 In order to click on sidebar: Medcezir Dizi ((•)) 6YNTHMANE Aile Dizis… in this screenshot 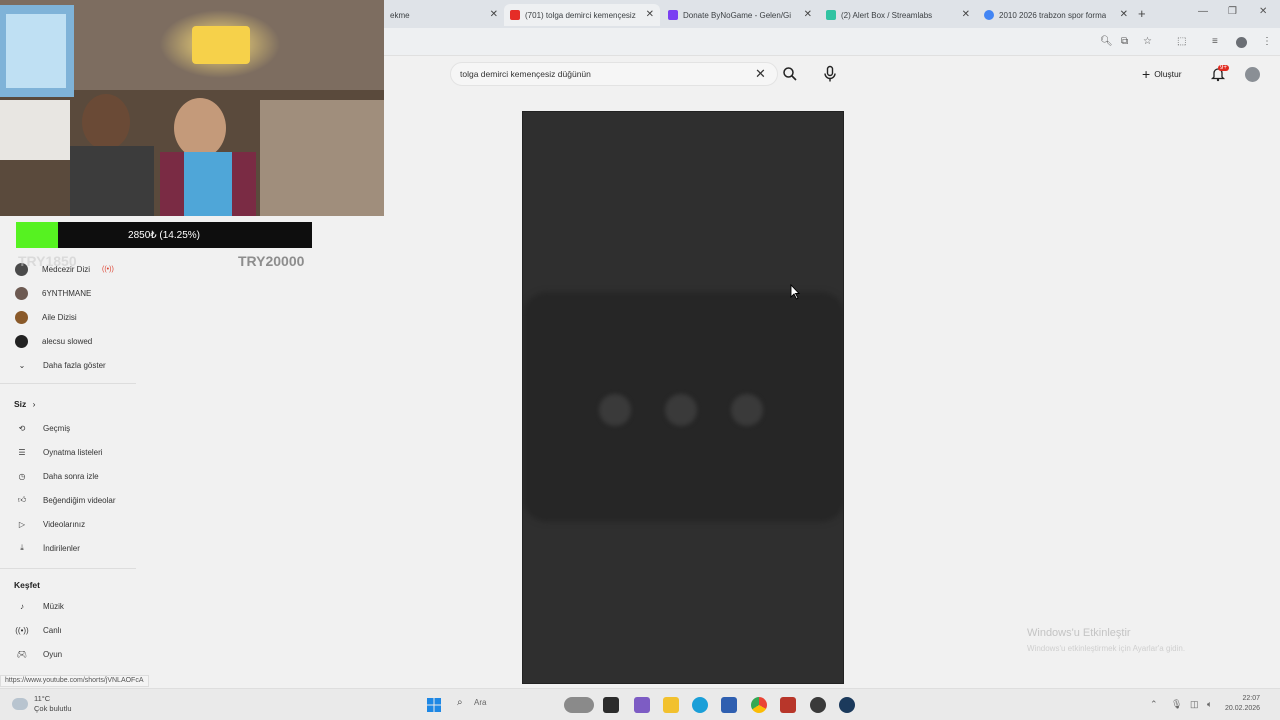, I will do `click(70, 475)`.